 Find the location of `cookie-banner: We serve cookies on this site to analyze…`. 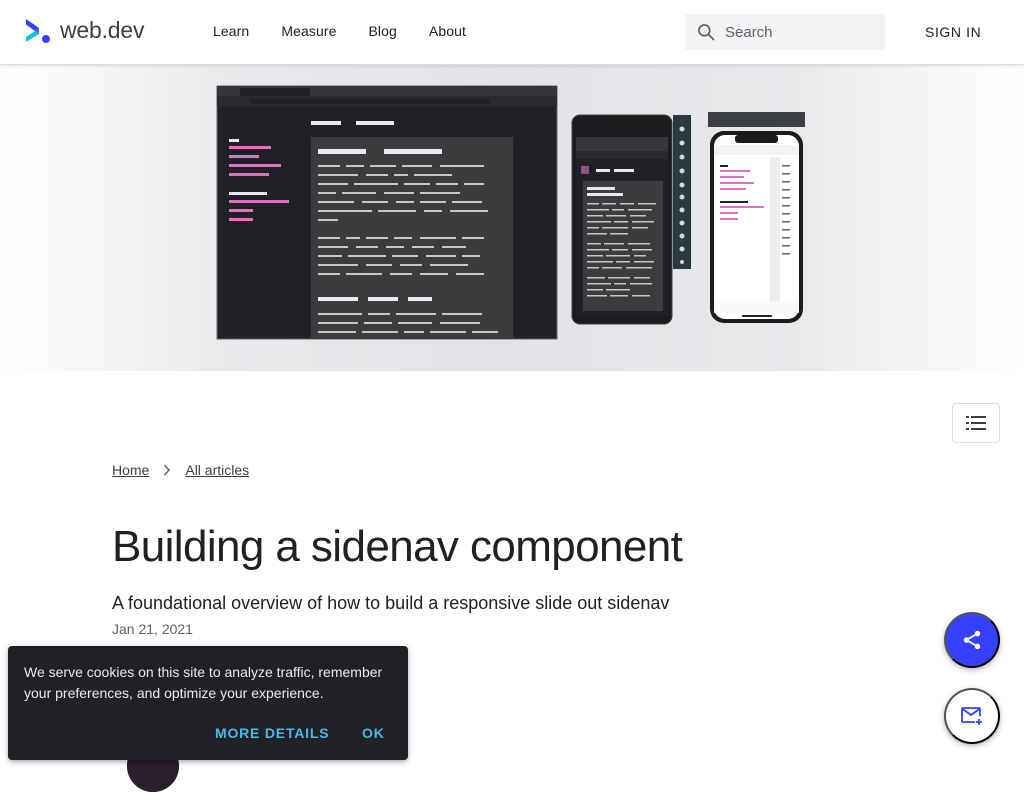

cookie-banner: We serve cookies on this site to analyze… is located at coordinates (208, 703).